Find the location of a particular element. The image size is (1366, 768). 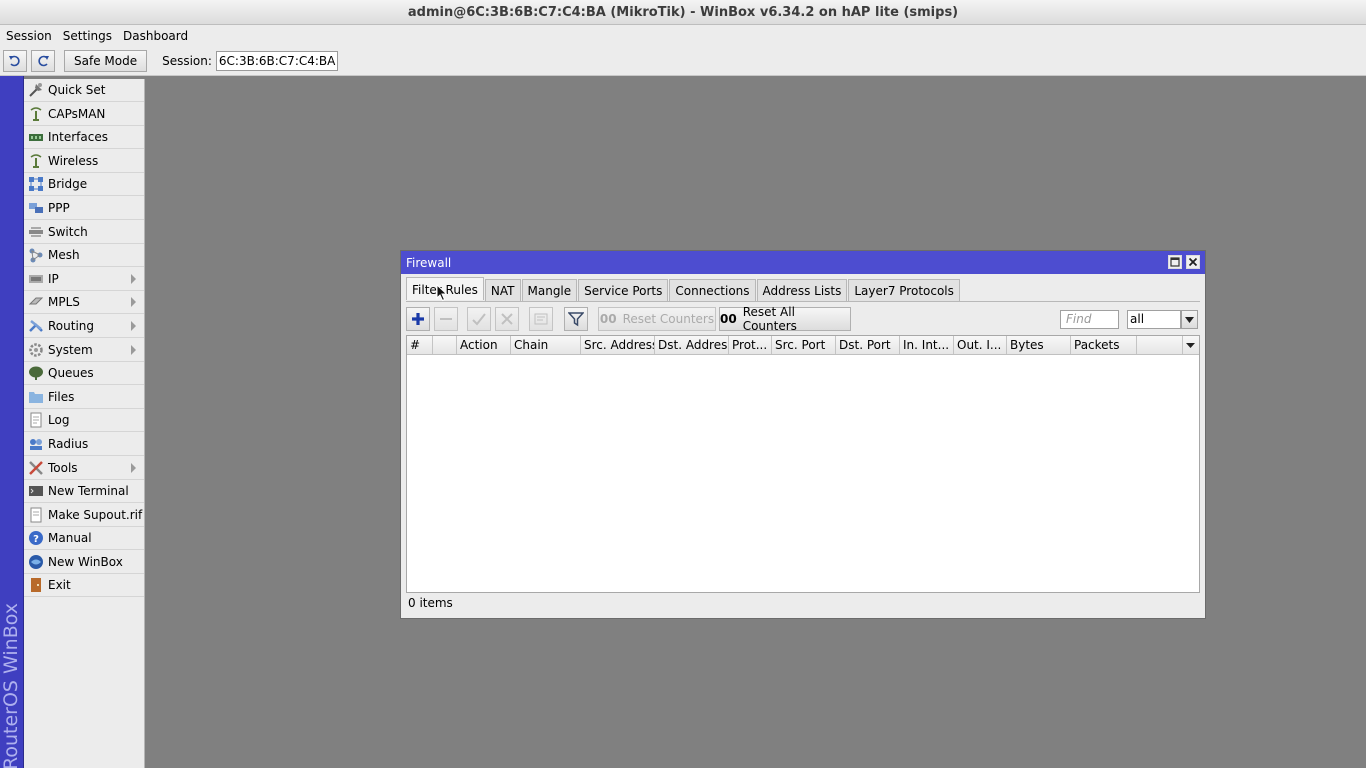

sidebar-item-switch: Switch is located at coordinates (84, 232).